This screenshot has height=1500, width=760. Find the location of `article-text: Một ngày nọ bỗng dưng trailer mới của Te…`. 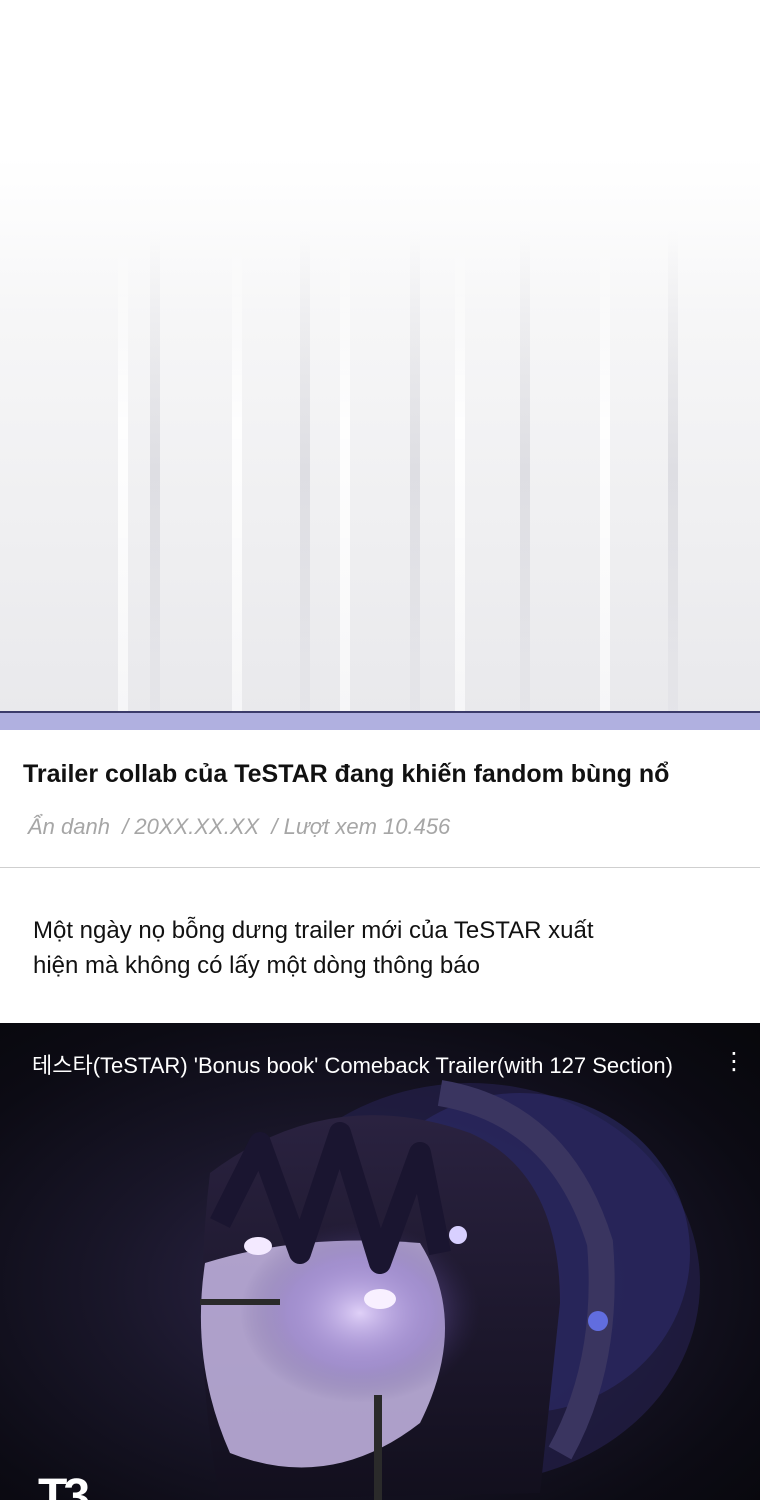

article-text: Một ngày nọ bỗng dưng trailer mới của Te… is located at coordinates (353, 948).